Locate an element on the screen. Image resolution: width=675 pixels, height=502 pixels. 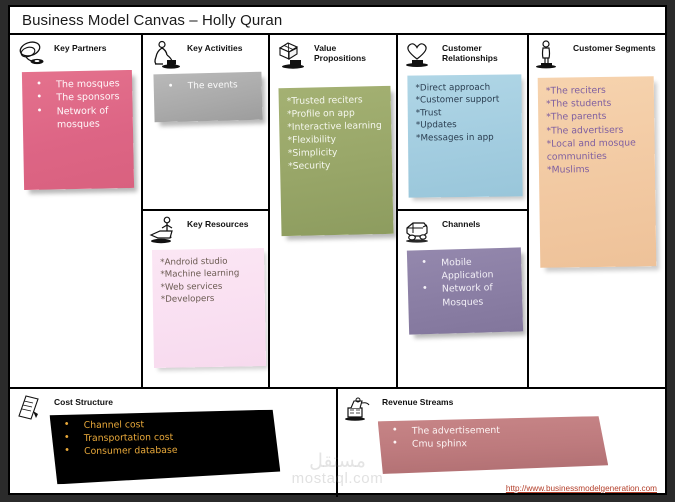
list-item: *Messages in app is located at coordinates (454, 138).